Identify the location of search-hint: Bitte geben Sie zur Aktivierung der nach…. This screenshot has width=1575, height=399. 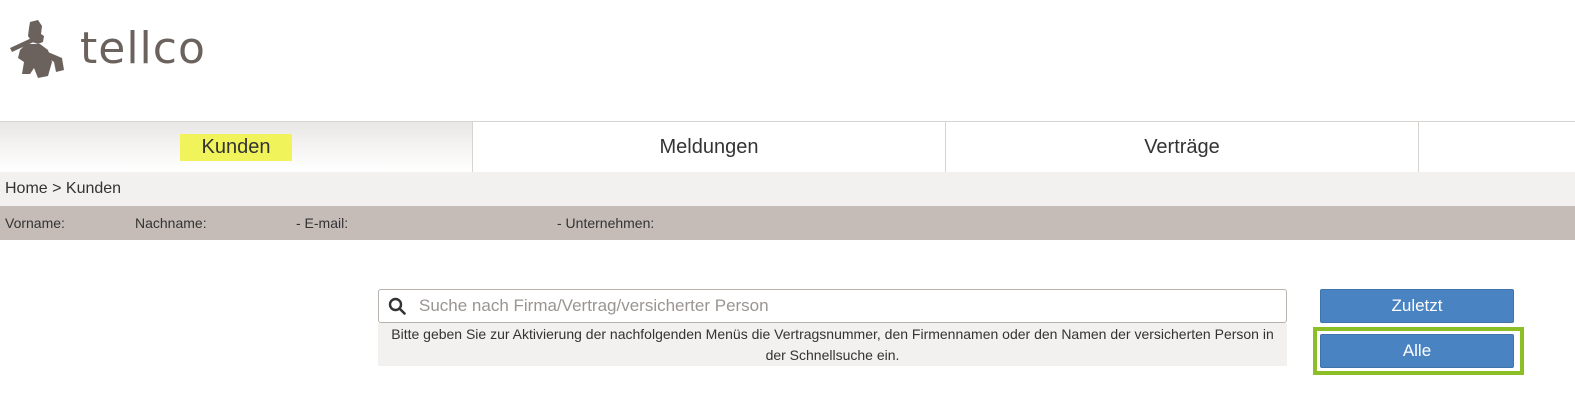
(832, 344).